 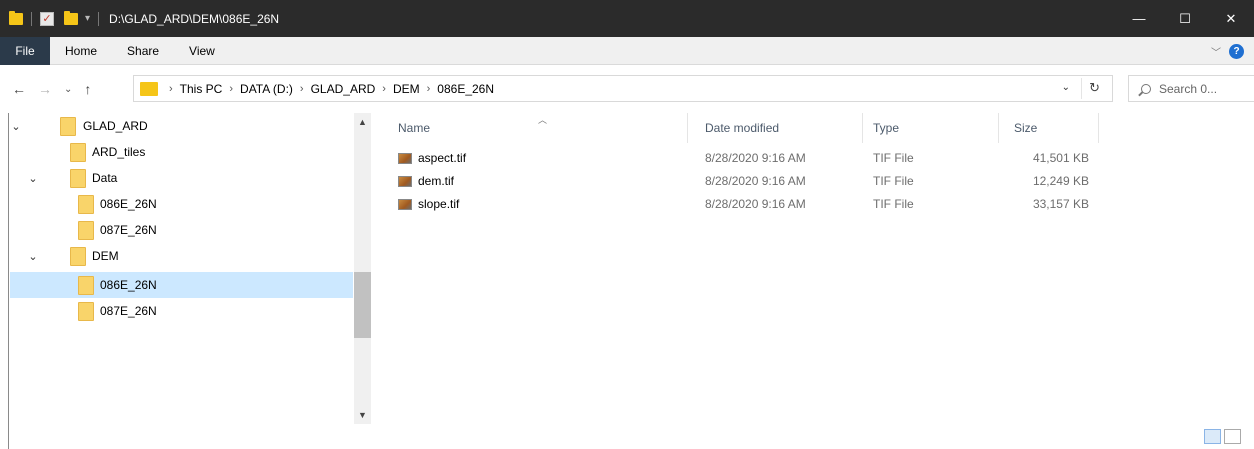 I want to click on navigation-scrollbar: ▲ ▼, so click(x=362, y=268).